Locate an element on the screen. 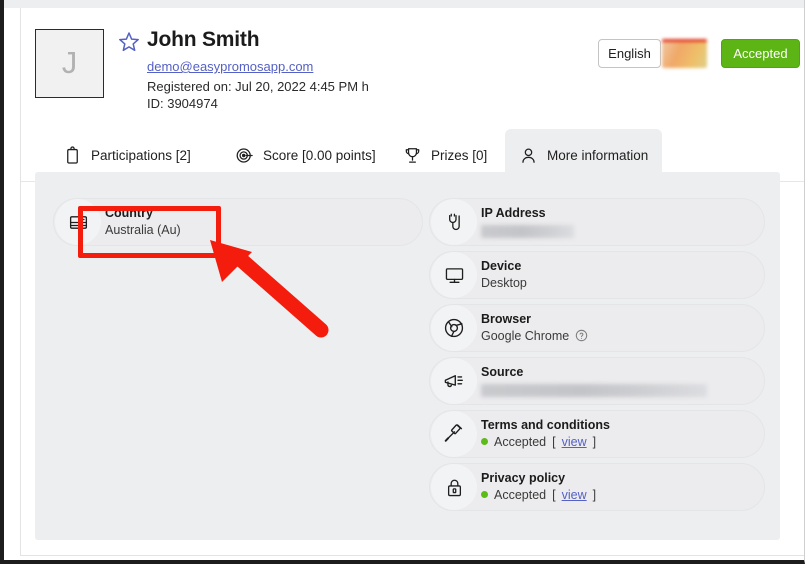 The width and height of the screenshot is (805, 564). card-value: Desktop is located at coordinates (504, 282).